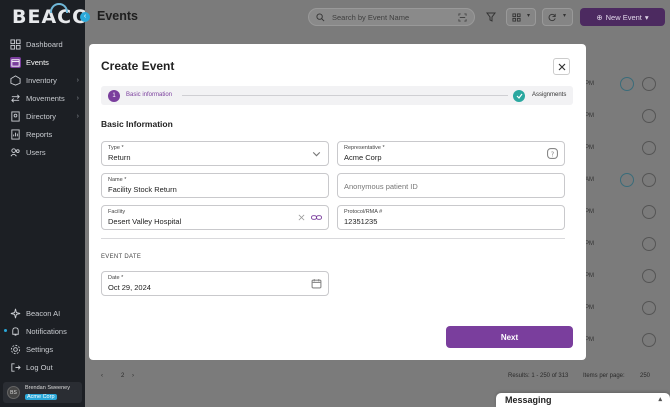 The height and width of the screenshot is (407, 670). What do you see at coordinates (42, 152) in the screenshot?
I see `sidebar-item-users: Users` at bounding box center [42, 152].